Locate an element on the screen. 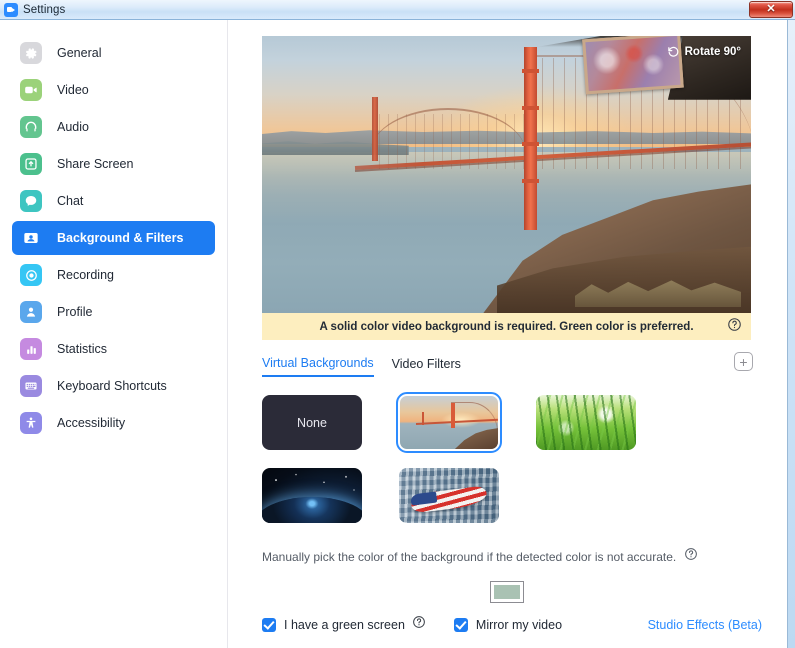 The image size is (795, 648). notice-help-icon is located at coordinates (734, 327).